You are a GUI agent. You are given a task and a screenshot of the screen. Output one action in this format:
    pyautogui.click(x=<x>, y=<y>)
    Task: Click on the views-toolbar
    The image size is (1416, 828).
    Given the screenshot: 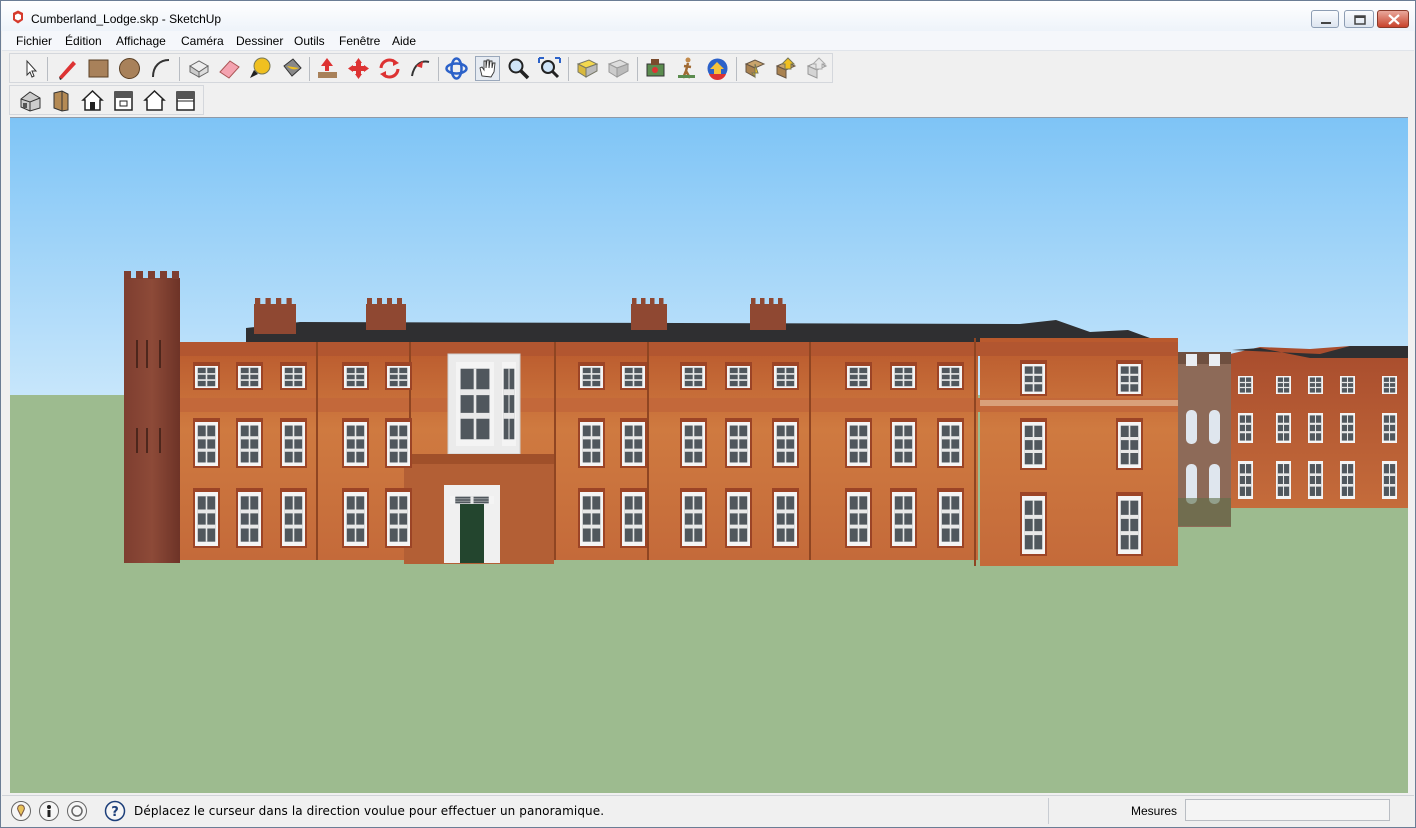 What is the action you would take?
    pyautogui.click(x=106, y=100)
    